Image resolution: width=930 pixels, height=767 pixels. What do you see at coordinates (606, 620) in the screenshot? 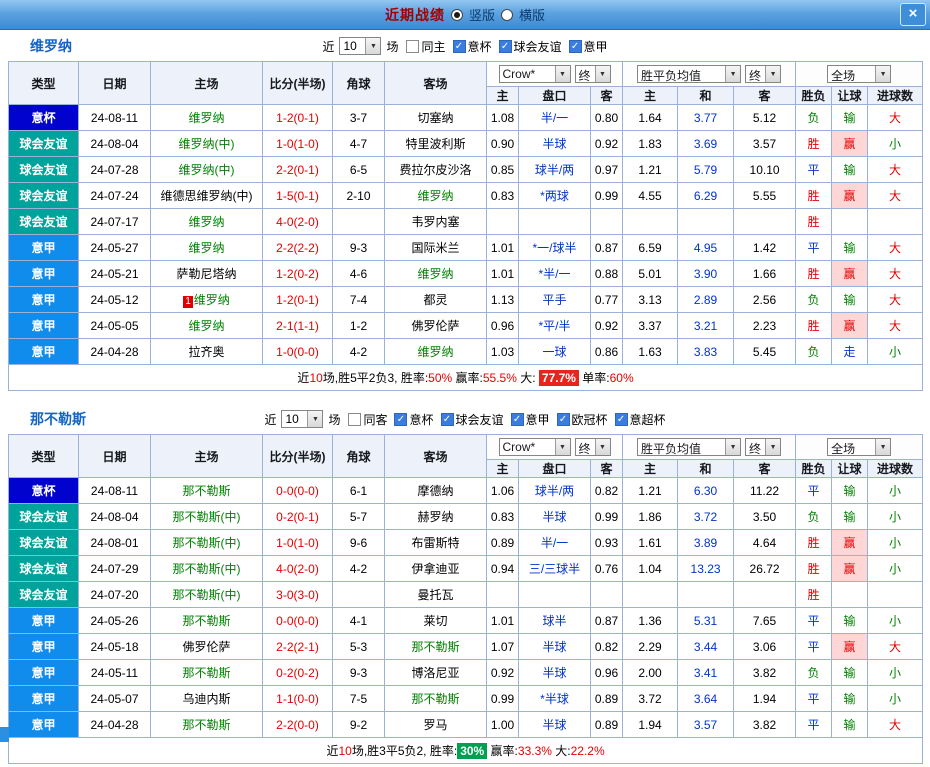
I see `asian-away-odds: 0.87` at bounding box center [606, 620].